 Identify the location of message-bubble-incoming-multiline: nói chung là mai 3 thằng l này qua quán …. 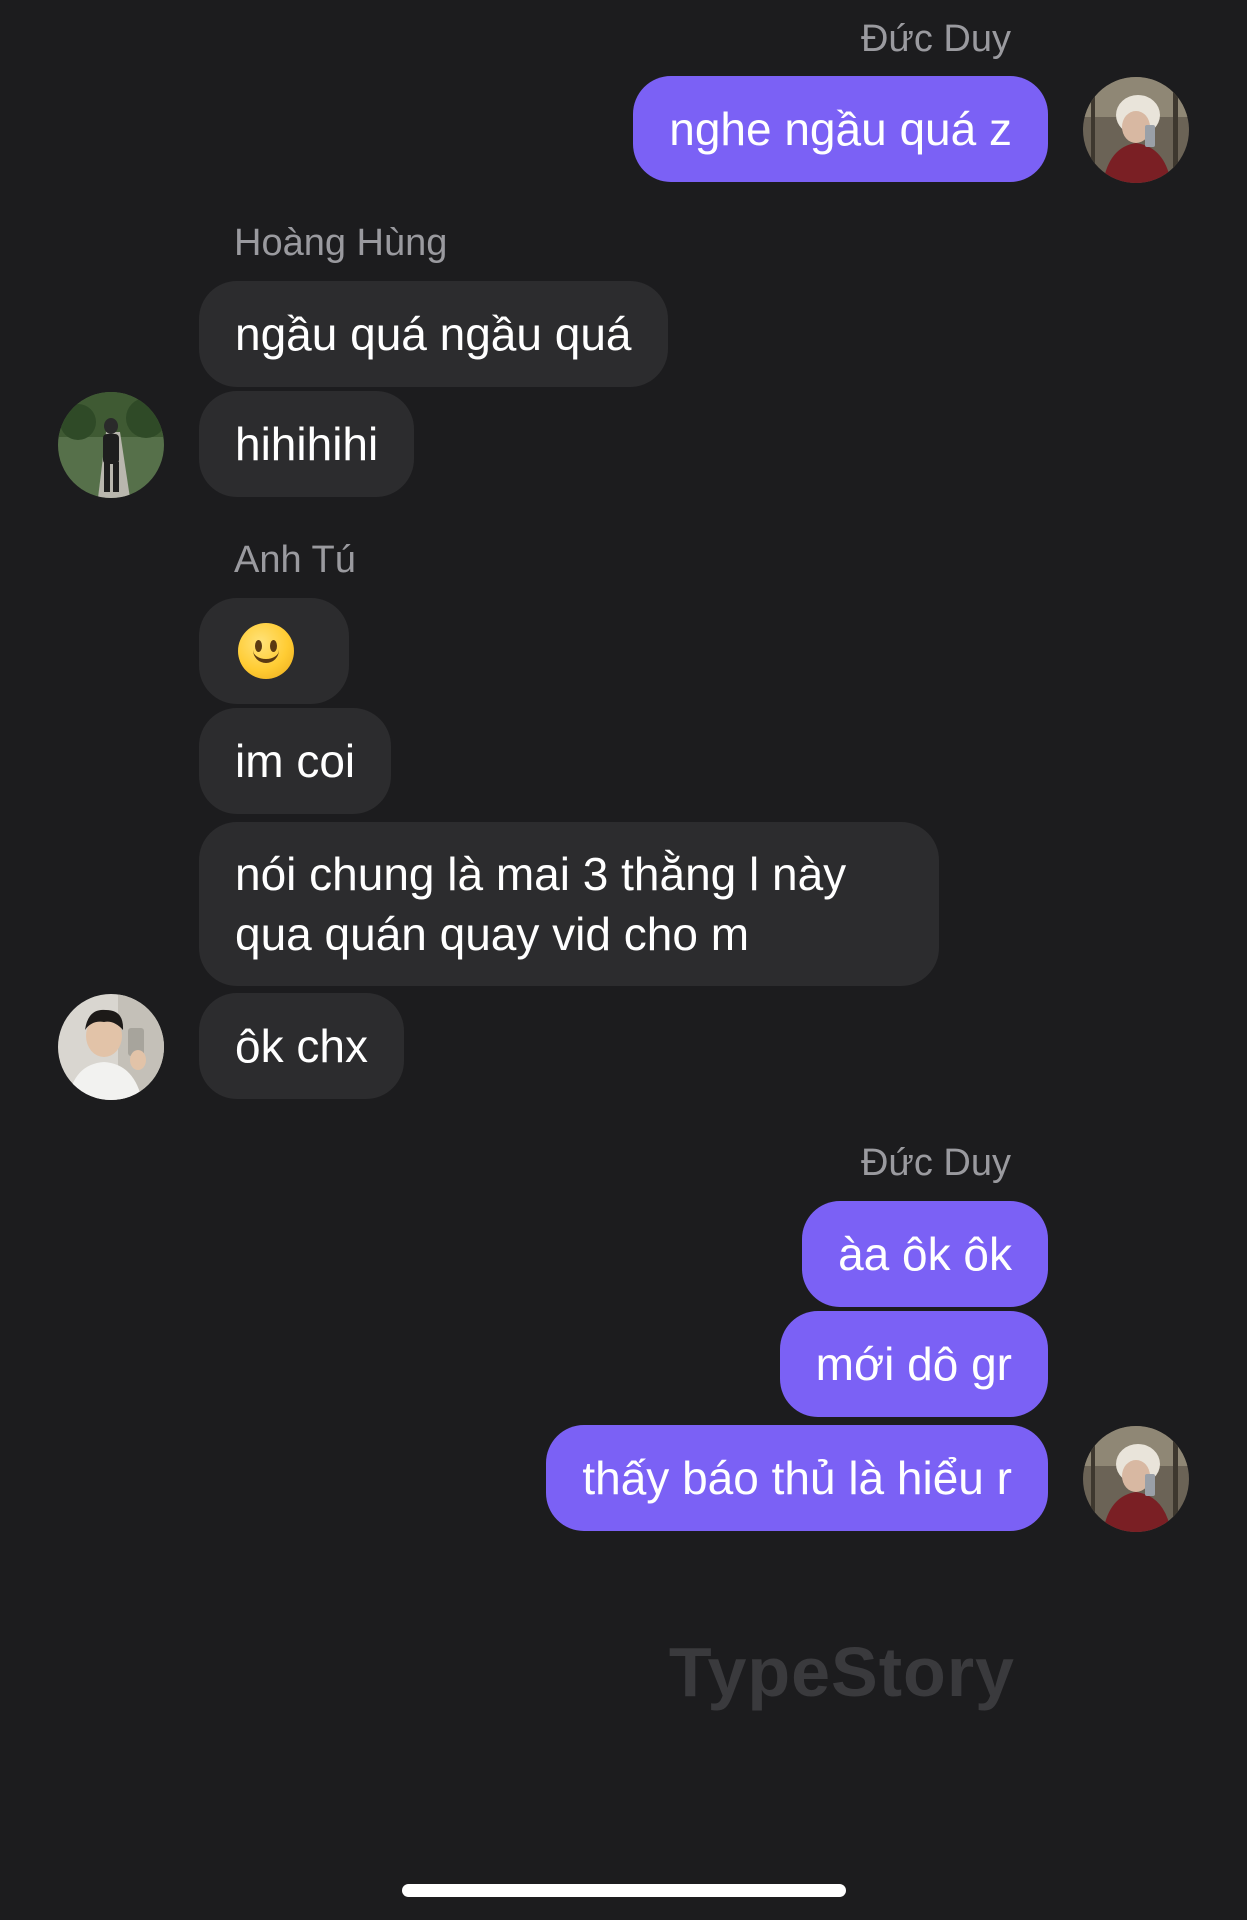
(569, 904).